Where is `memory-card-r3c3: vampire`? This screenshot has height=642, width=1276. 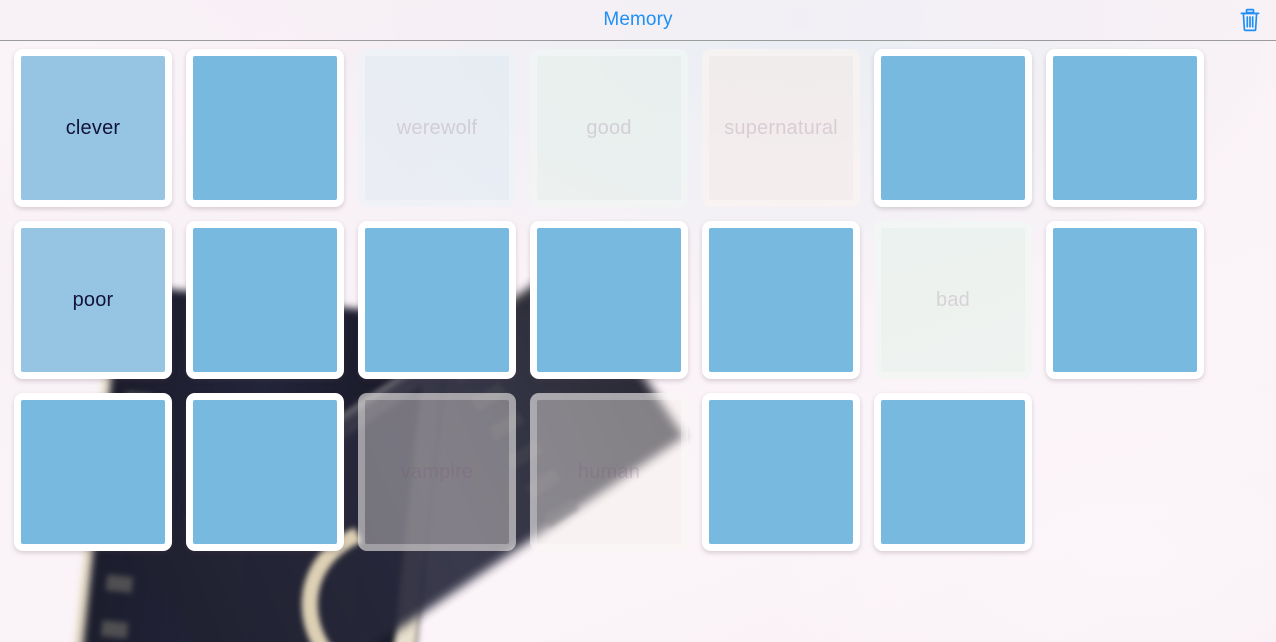
memory-card-r3c3: vampire is located at coordinates (437, 472).